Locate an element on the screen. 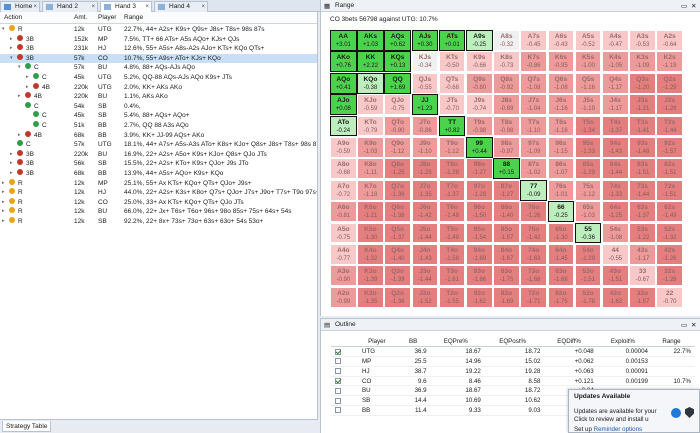 The height and width of the screenshot is (433, 700). hand-cell: J6s -1.16 is located at coordinates (561, 104).